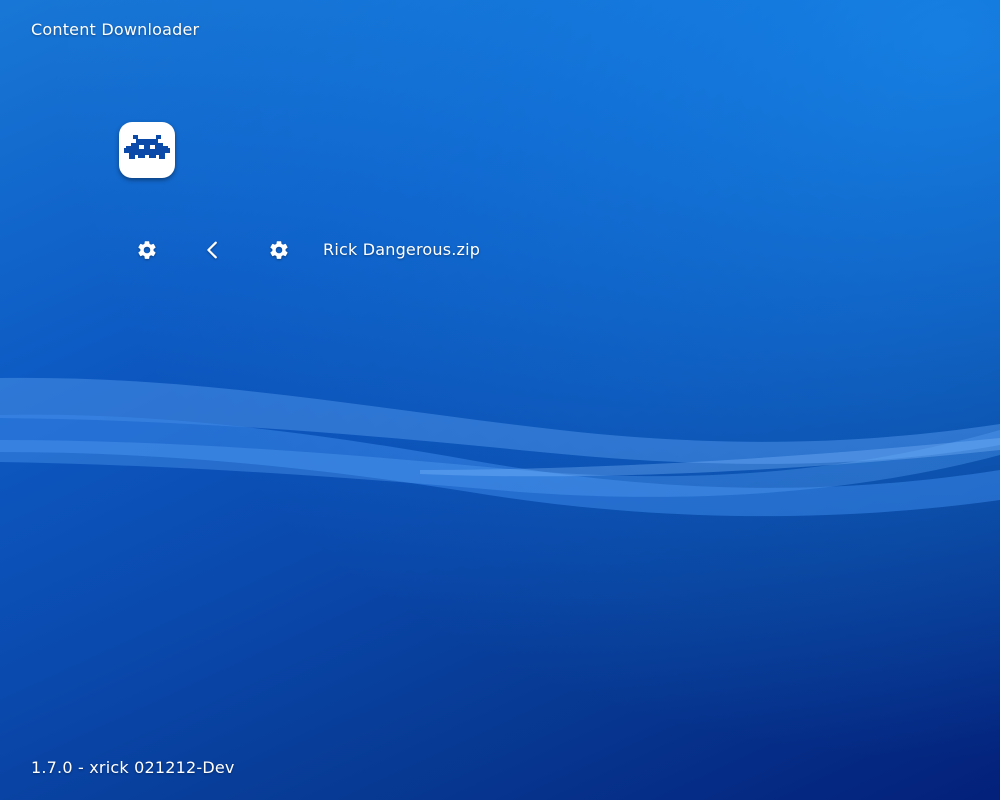 The image size is (1000, 800). What do you see at coordinates (133, 767) in the screenshot?
I see `version-label: 1.7.0 - xrick 021212-Dev` at bounding box center [133, 767].